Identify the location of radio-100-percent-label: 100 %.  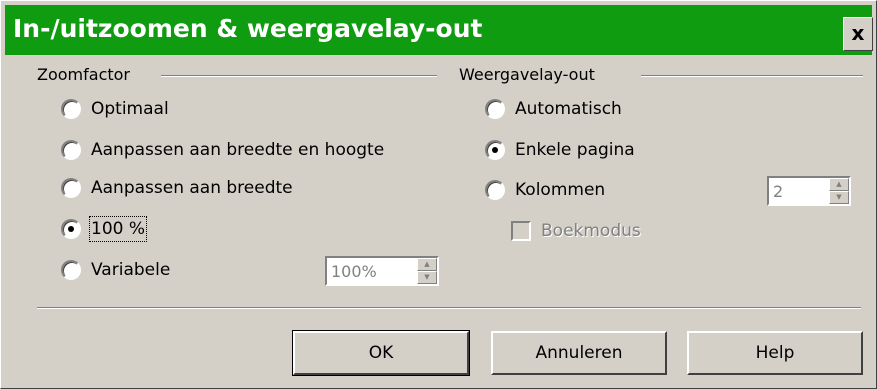
(118, 229).